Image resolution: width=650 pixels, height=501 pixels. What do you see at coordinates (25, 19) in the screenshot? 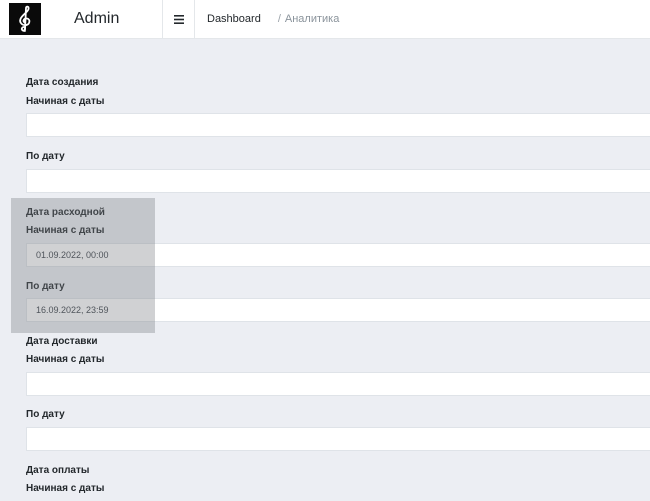
I see `treble-clef-icon` at bounding box center [25, 19].